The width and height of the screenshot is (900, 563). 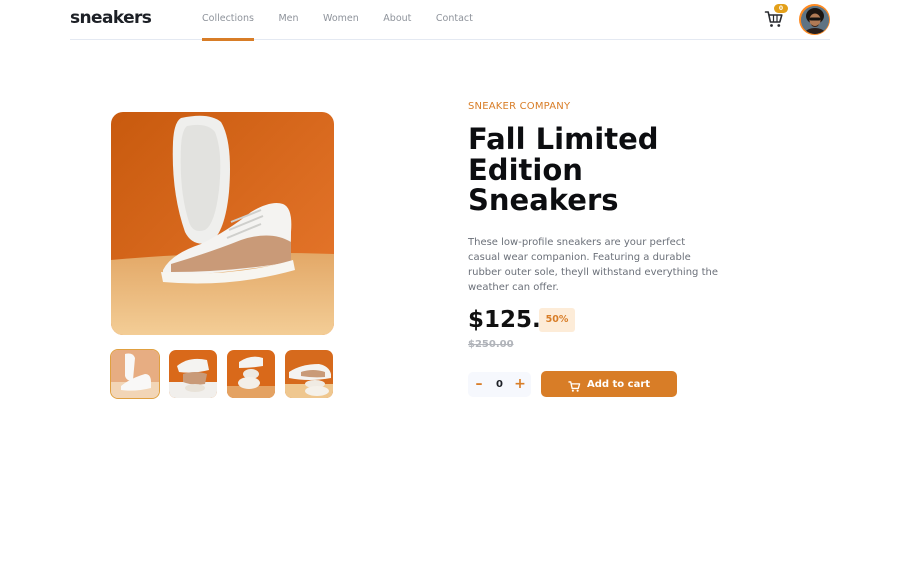 I want to click on nav-collections: Collections, so click(x=228, y=20).